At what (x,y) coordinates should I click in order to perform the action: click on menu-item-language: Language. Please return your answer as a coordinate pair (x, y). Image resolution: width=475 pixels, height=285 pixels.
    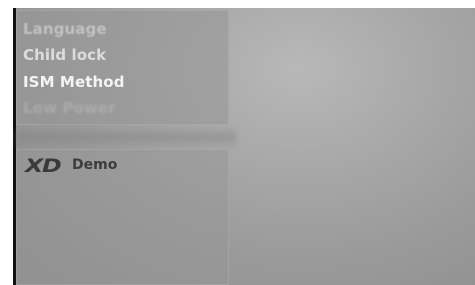
    Looking at the image, I should click on (65, 29).